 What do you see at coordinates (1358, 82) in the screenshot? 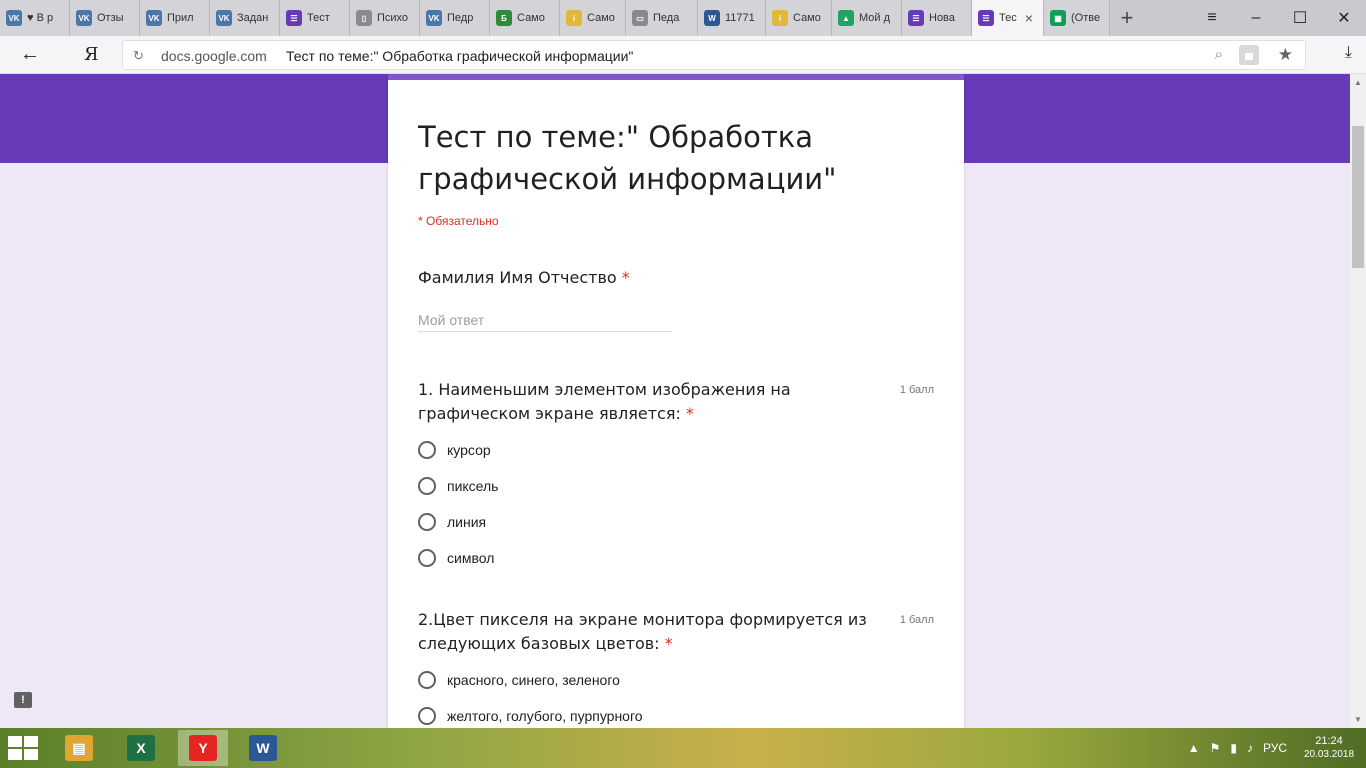
I see `scroll-up-icon: ▲` at bounding box center [1358, 82].